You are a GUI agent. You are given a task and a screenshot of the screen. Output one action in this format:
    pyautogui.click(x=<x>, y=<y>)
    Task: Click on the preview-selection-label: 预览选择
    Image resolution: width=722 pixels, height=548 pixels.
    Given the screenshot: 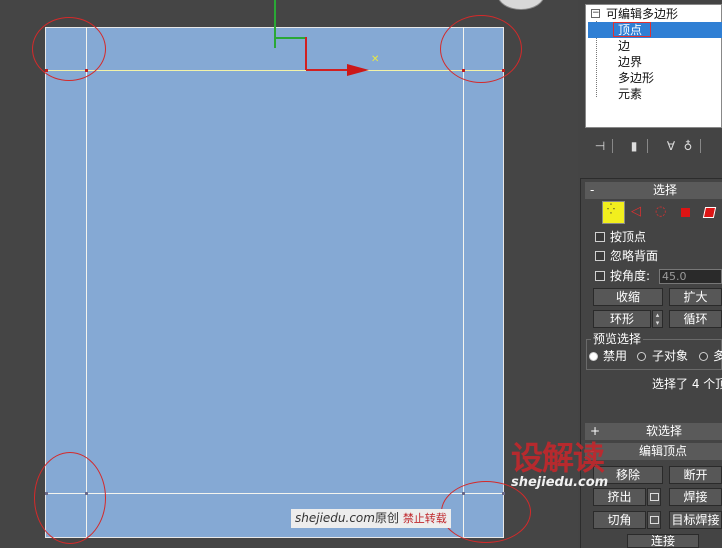 What is the action you would take?
    pyautogui.click(x=617, y=339)
    